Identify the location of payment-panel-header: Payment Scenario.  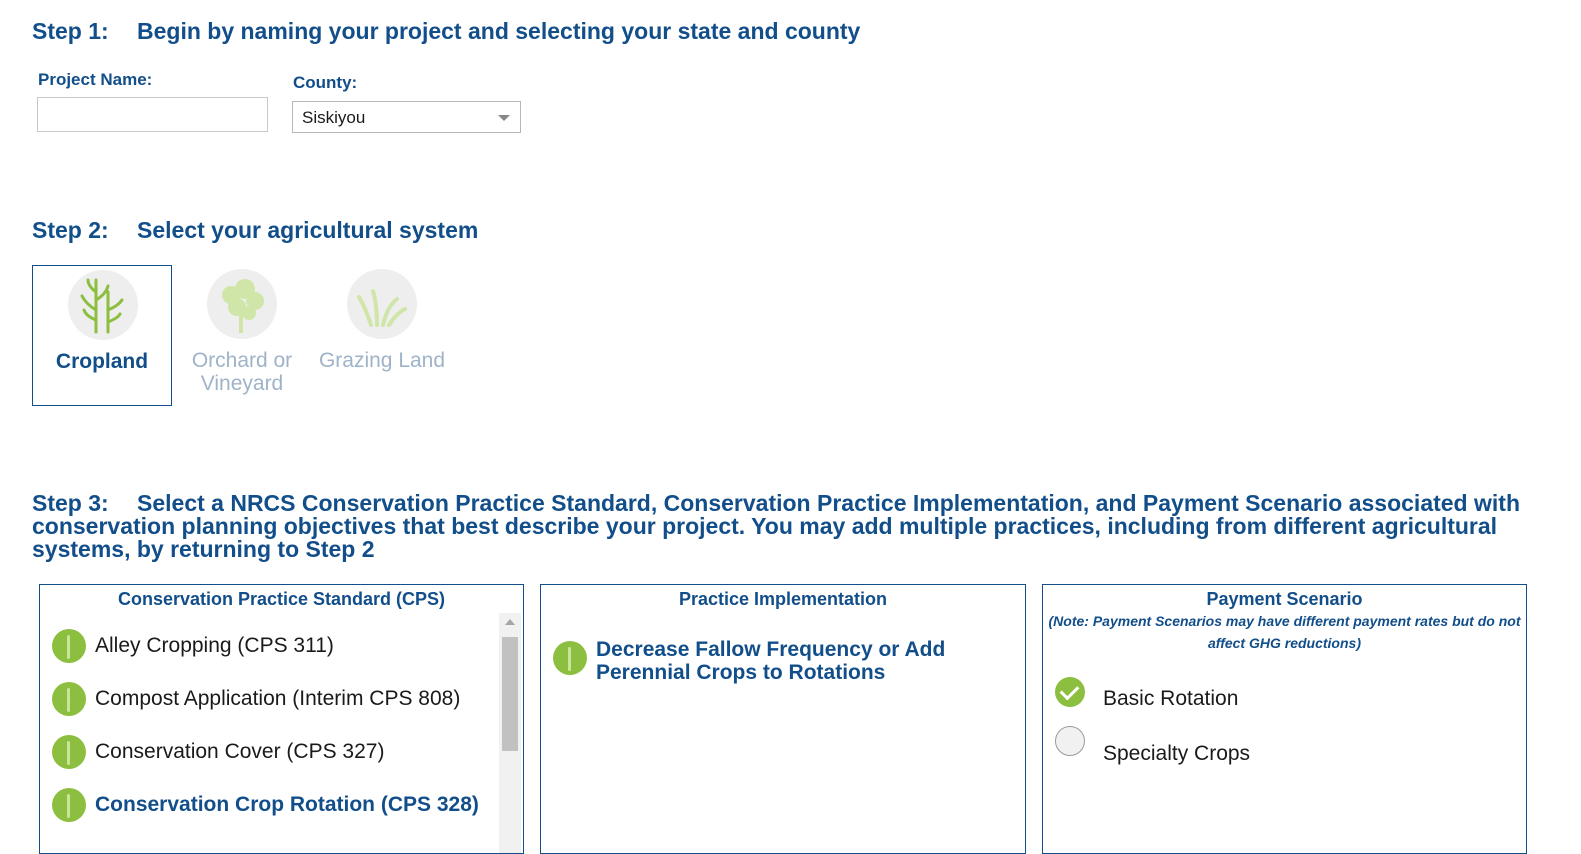
(1284, 599).